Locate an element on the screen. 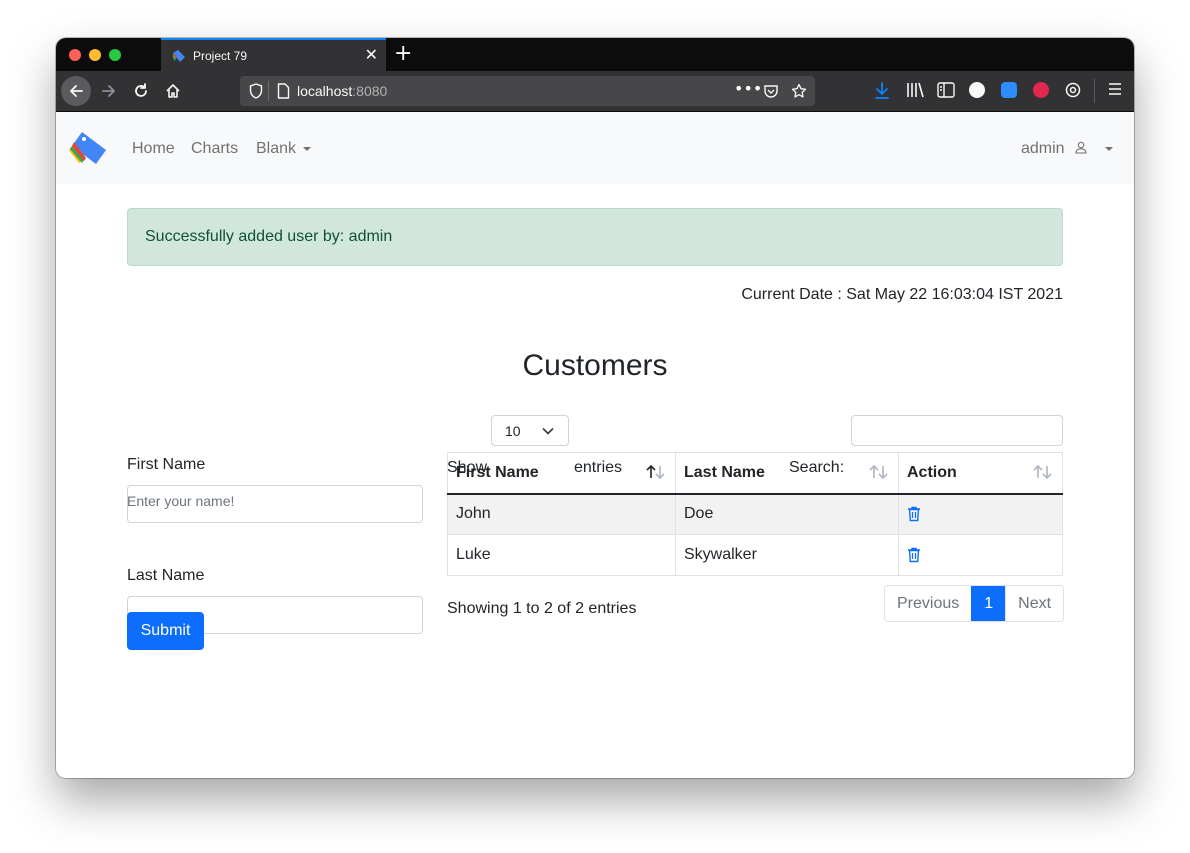 This screenshot has height=853, width=1190. cell-last-name: Skywalker is located at coordinates (787, 555).